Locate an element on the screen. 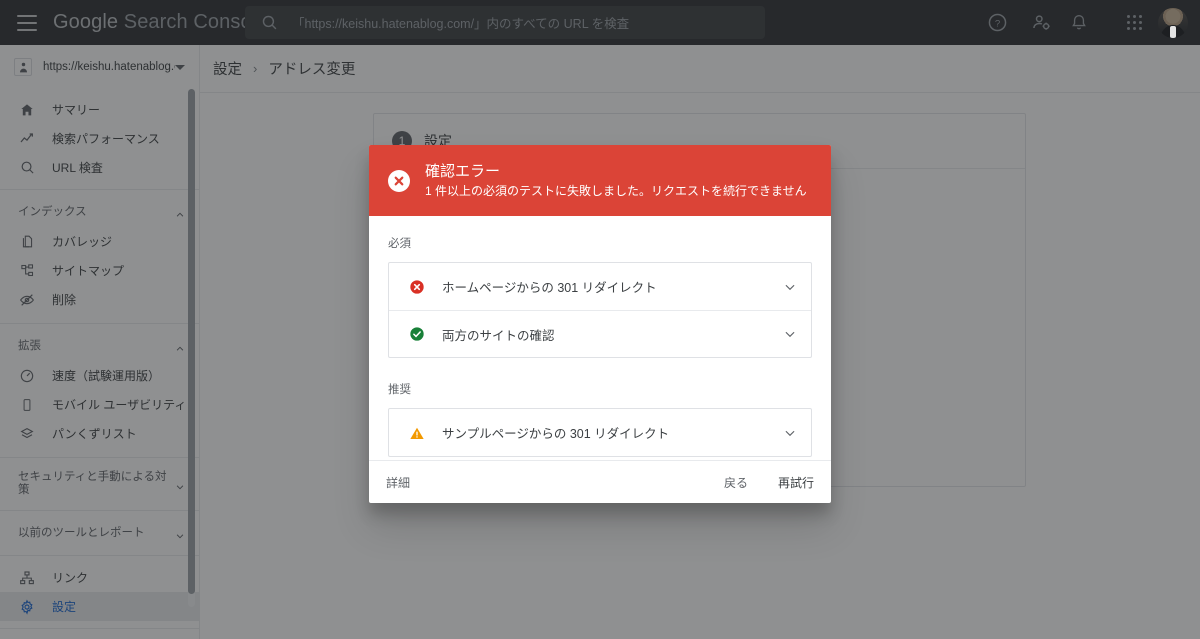  dialog-footer: 詳細 戻る 再試行 is located at coordinates (600, 481).